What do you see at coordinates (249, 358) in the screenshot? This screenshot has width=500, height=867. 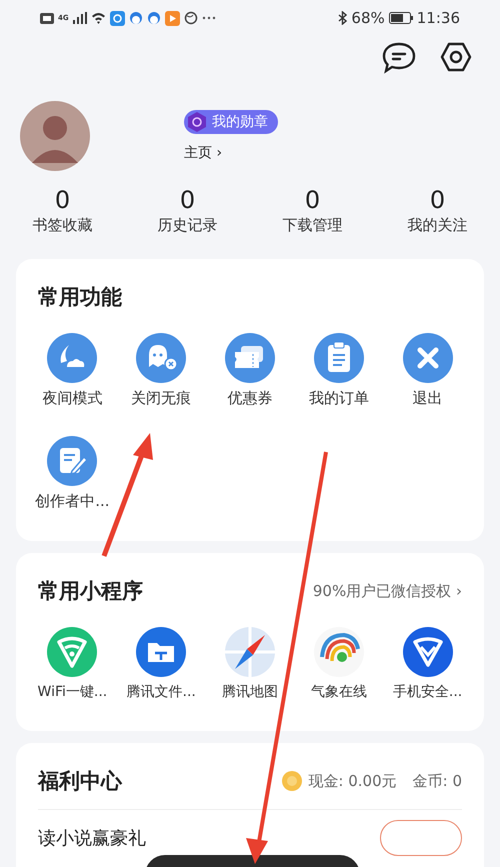 I see `ticket-icon` at bounding box center [249, 358].